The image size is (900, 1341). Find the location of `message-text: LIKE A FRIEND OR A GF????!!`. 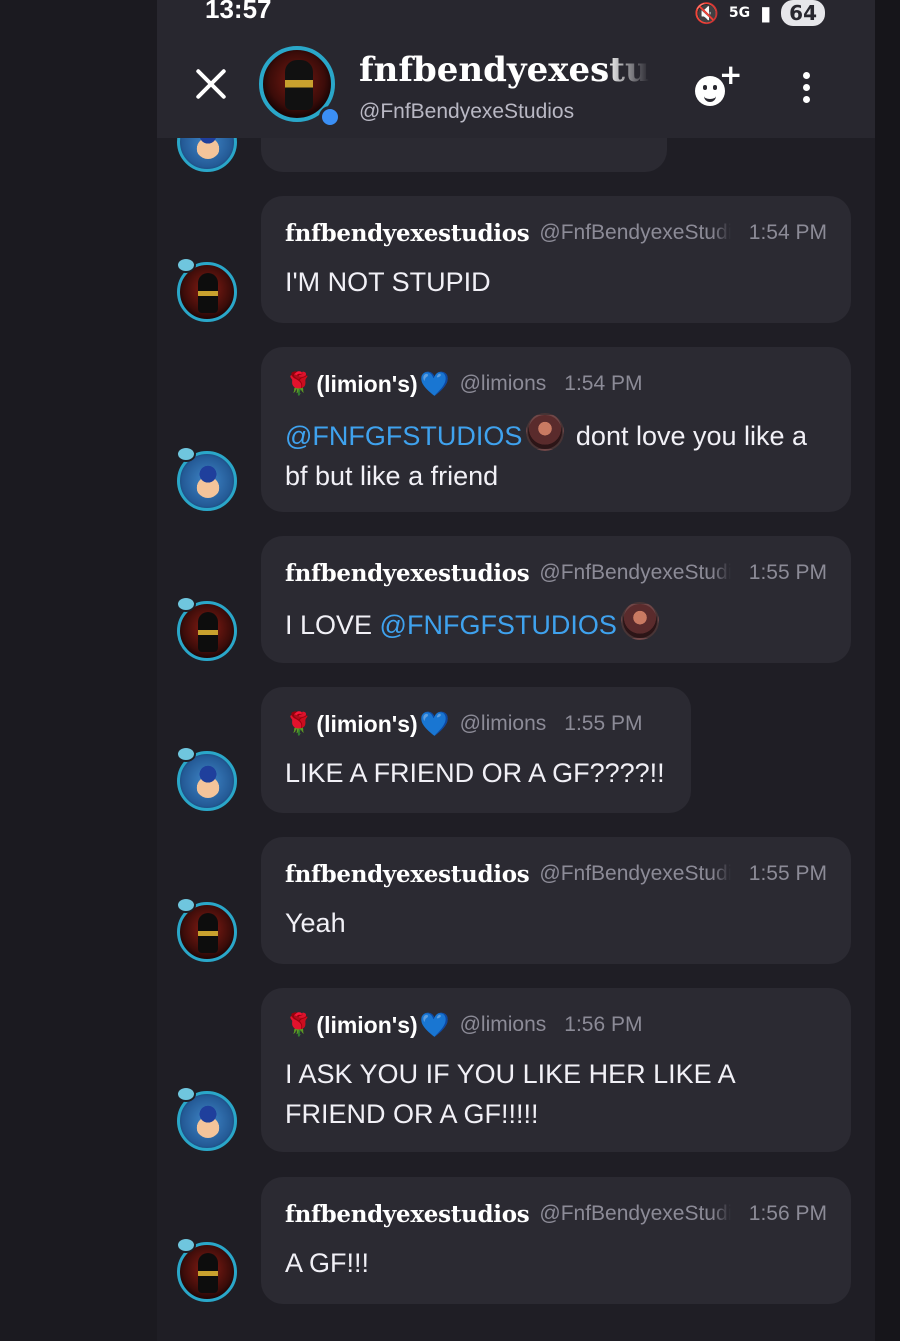

message-text: LIKE A FRIEND OR A GF????!! is located at coordinates (475, 773).